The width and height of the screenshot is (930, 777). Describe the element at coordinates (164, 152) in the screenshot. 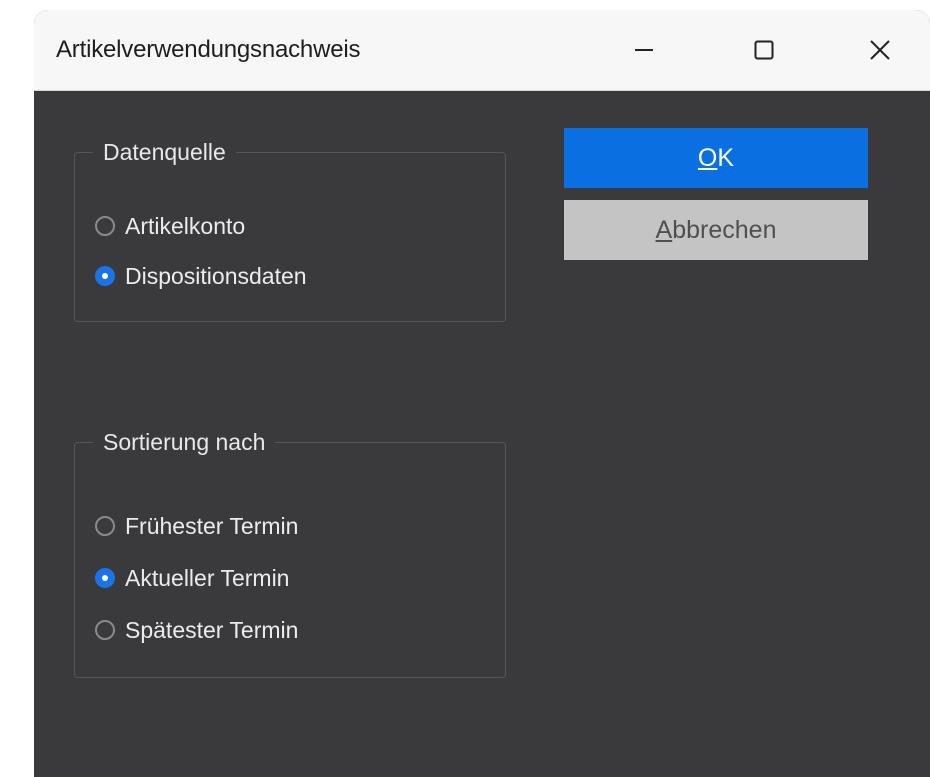

I see `group-datenquelle-legend: Datenquelle` at that location.